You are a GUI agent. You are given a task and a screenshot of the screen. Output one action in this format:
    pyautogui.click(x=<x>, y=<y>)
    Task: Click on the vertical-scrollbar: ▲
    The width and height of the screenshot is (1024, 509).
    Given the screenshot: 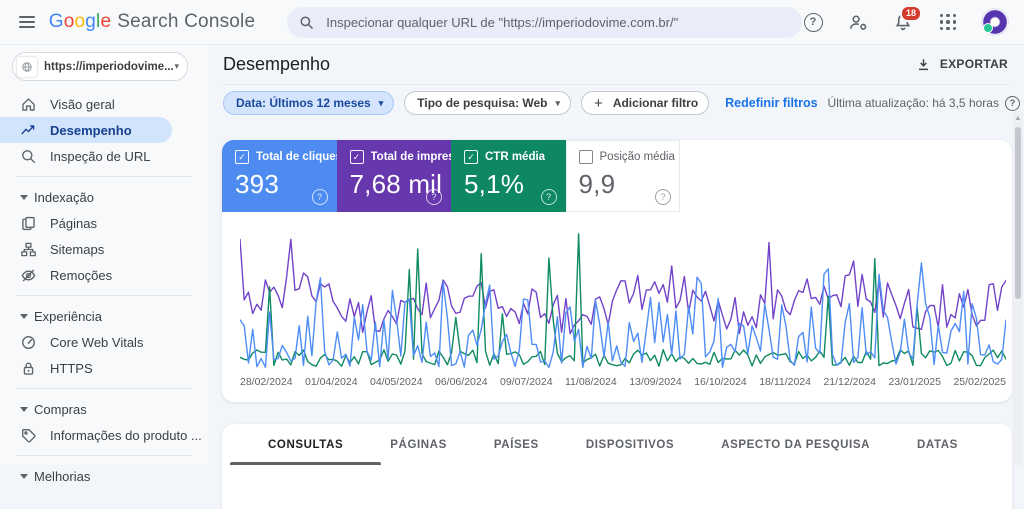 What is the action you would take?
    pyautogui.click(x=1018, y=288)
    